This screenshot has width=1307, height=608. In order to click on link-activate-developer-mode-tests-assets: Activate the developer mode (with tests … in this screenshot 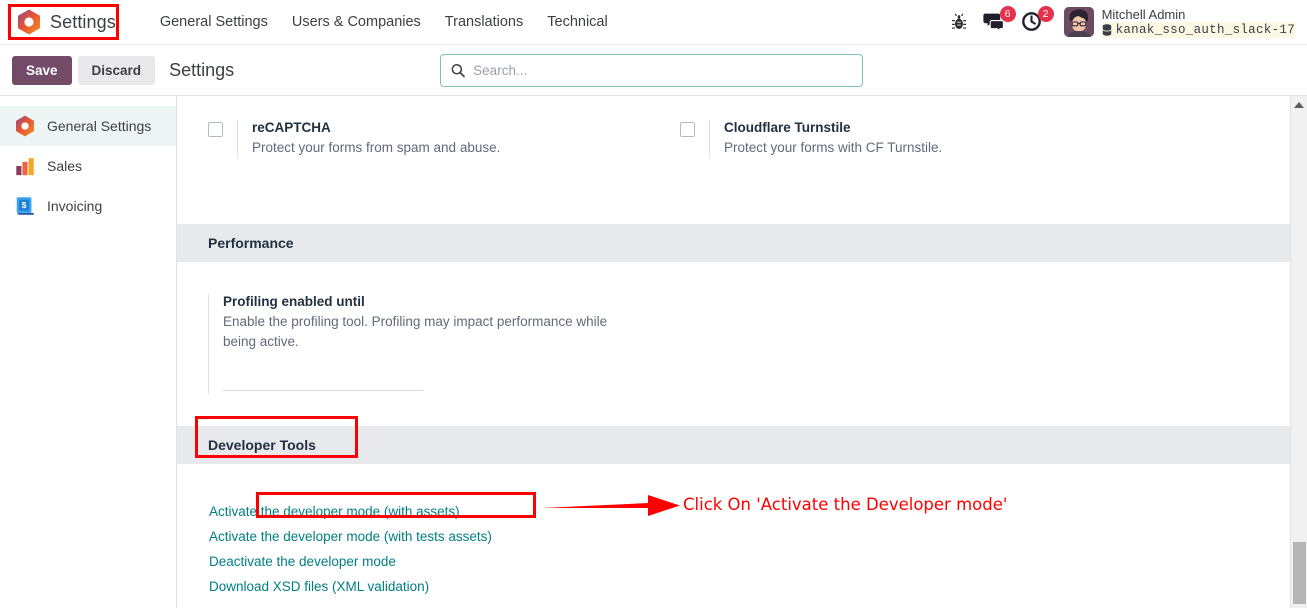, I will do `click(350, 536)`.